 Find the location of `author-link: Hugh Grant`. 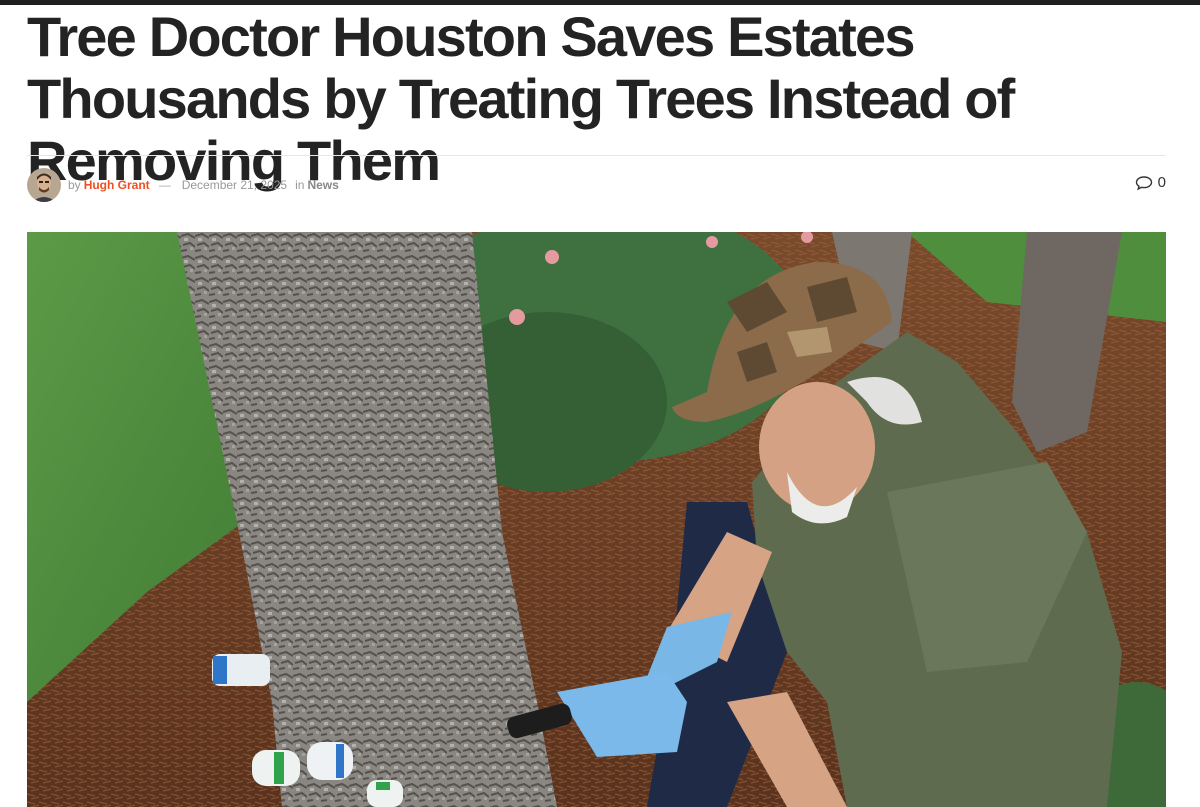

author-link: Hugh Grant is located at coordinates (117, 185).